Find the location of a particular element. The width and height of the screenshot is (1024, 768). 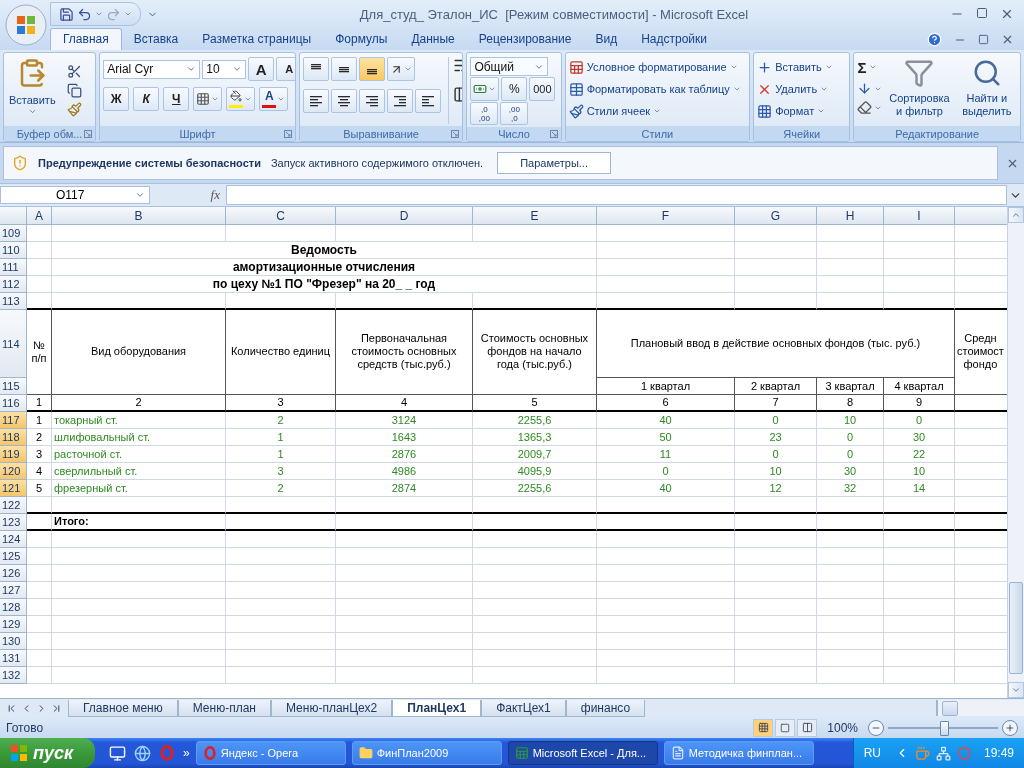

row-header: 131 is located at coordinates (13, 658).